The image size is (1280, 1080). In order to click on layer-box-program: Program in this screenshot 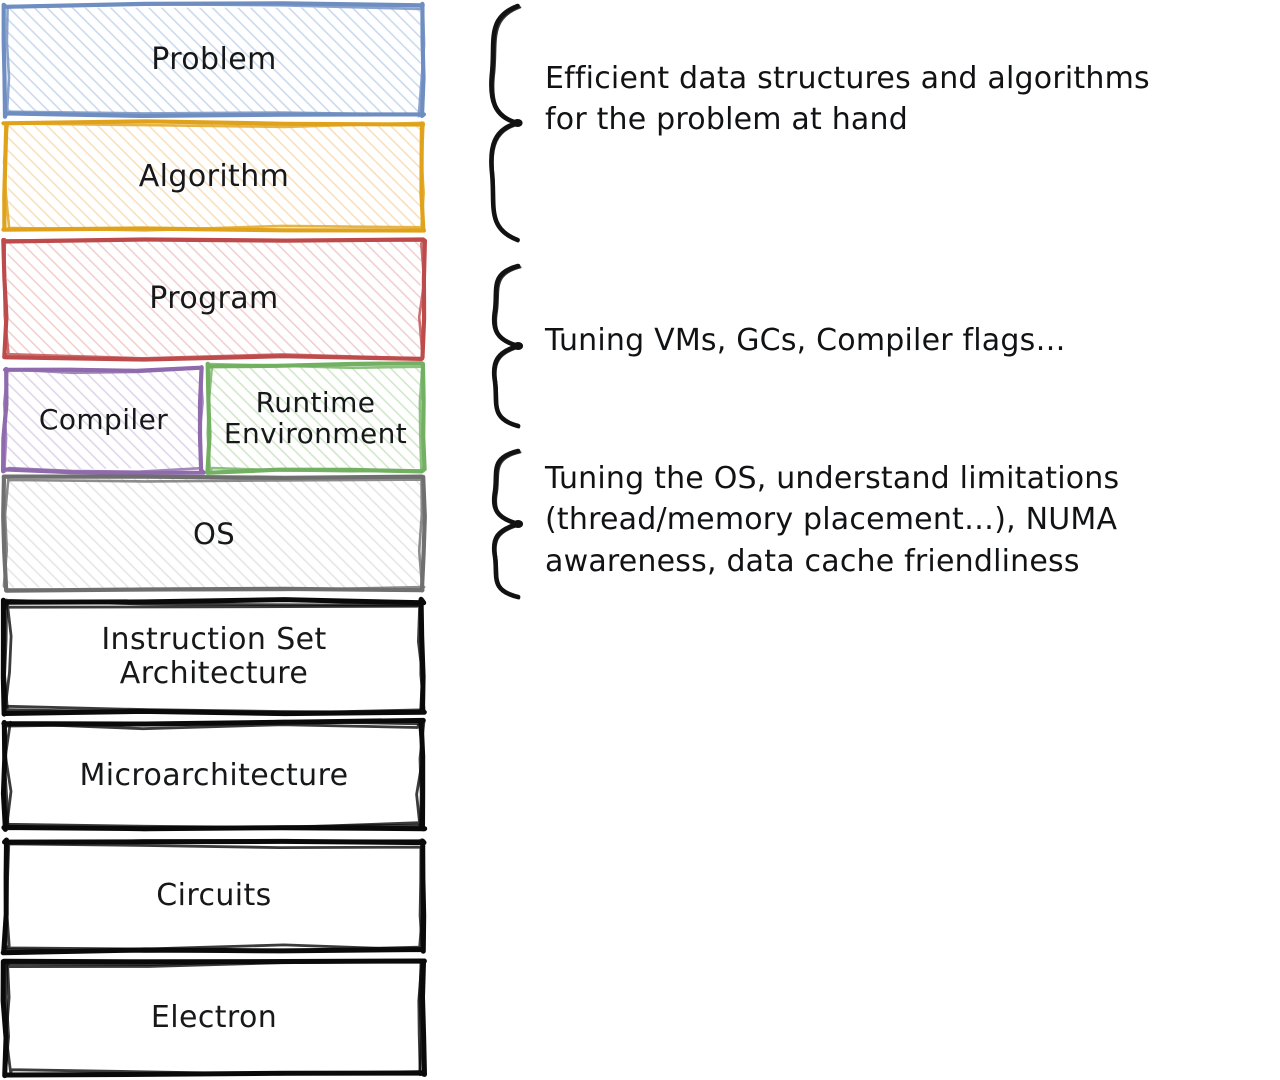, I will do `click(214, 299)`.